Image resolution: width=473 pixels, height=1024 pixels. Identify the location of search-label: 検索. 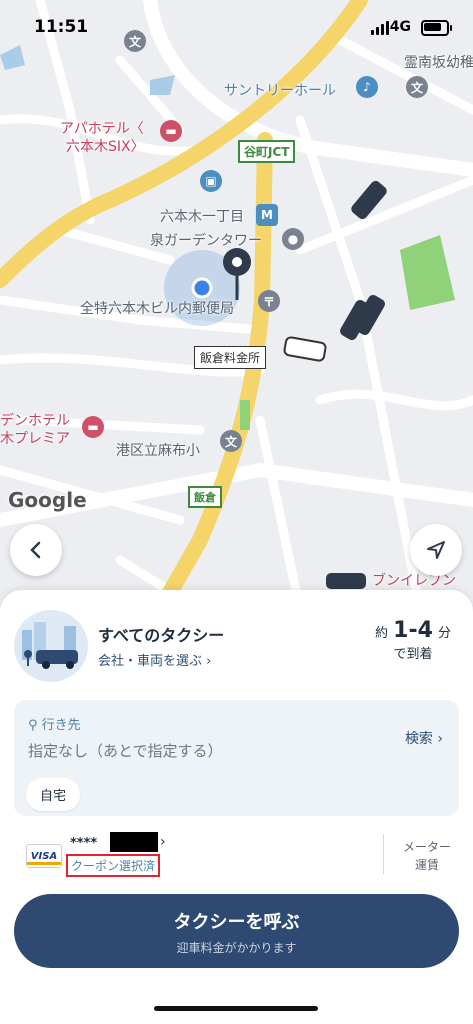
(418, 739).